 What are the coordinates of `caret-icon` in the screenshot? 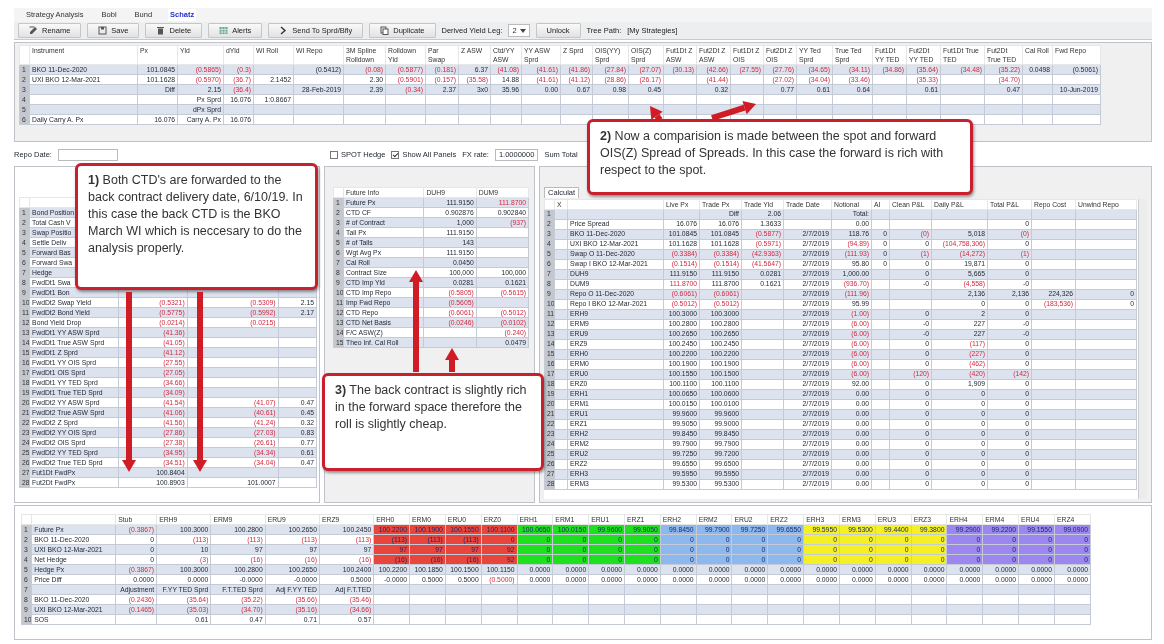 It's located at (522, 30).